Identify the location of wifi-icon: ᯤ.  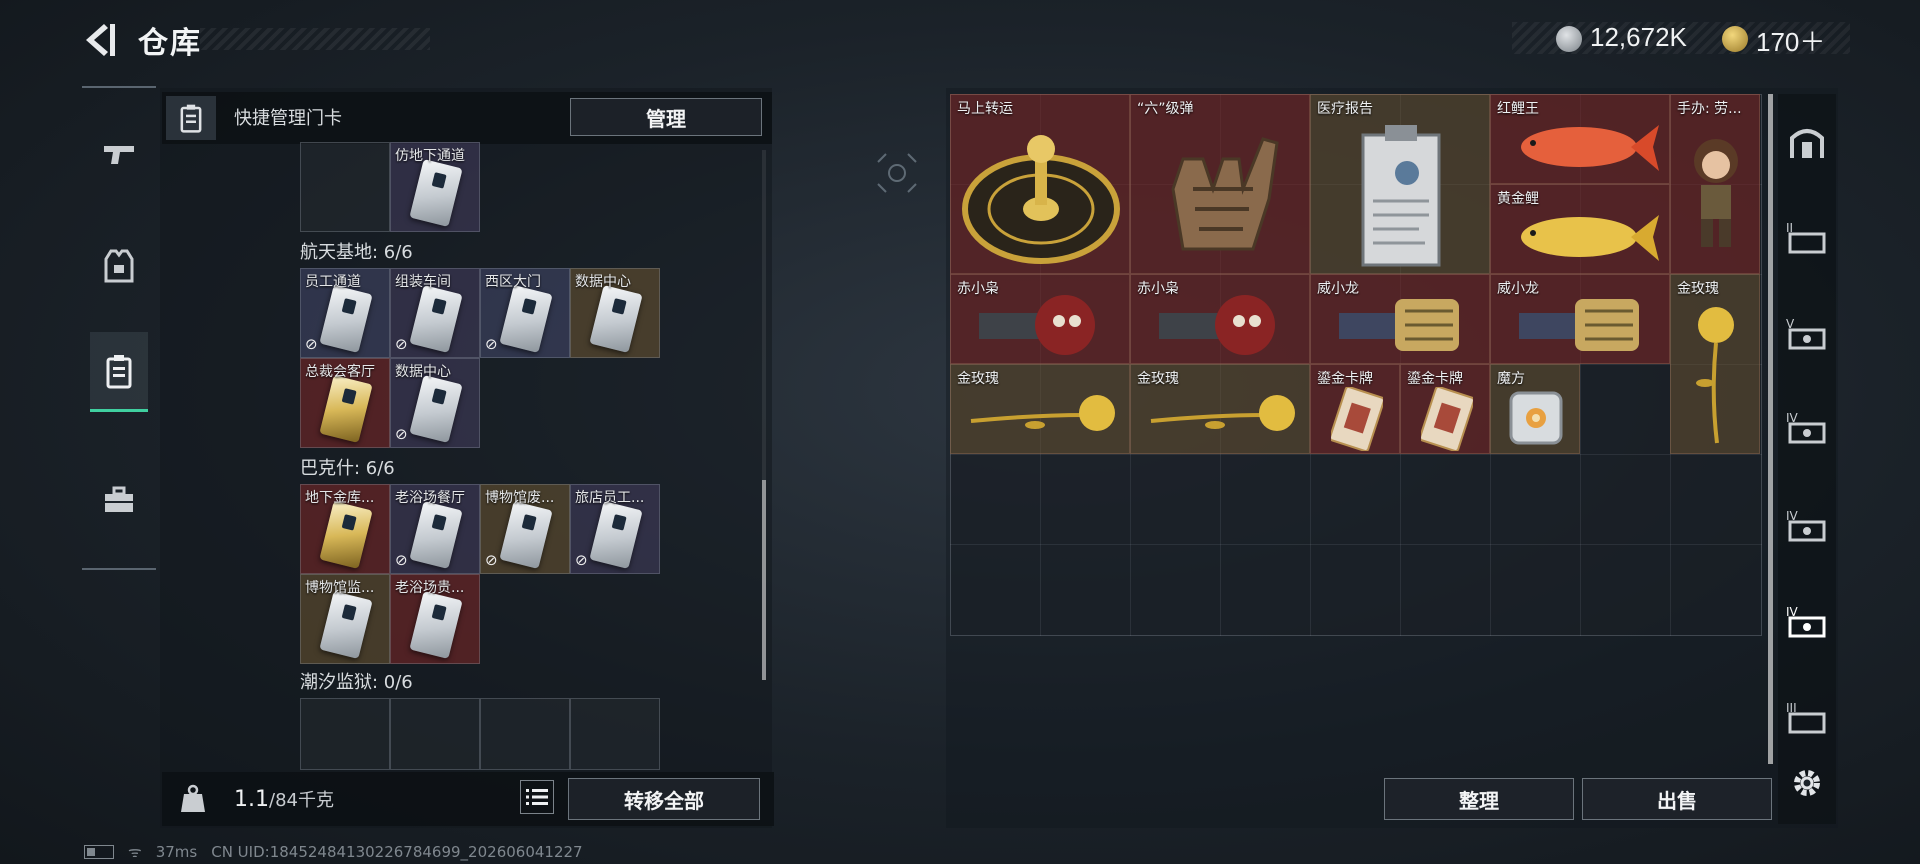
(135, 852).